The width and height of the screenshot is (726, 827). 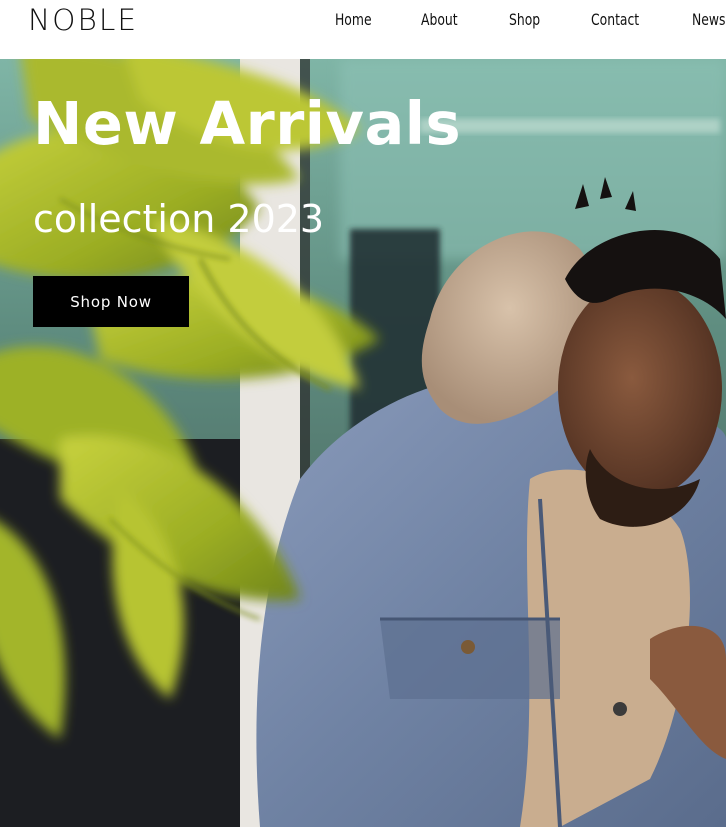 I want to click on nav-link-contact: Contact, so click(x=615, y=20).